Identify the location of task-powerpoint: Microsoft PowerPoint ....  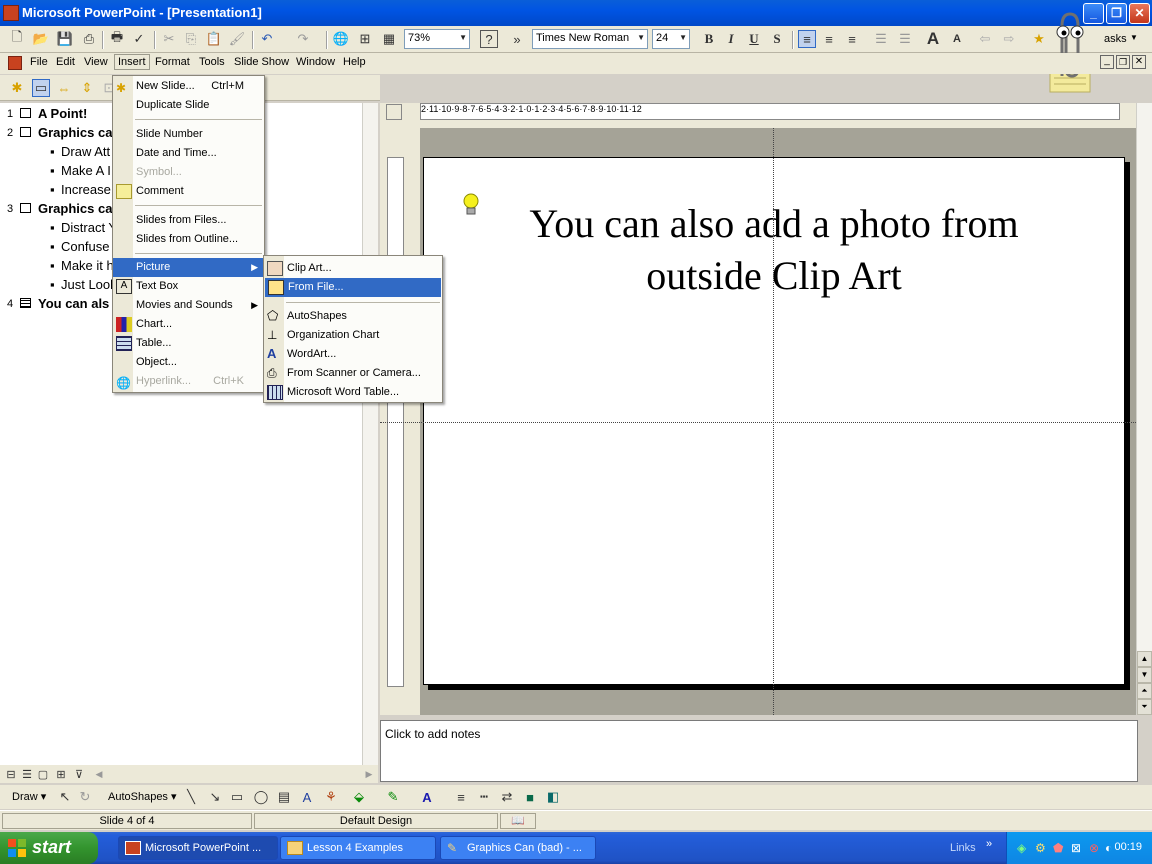
(198, 848).